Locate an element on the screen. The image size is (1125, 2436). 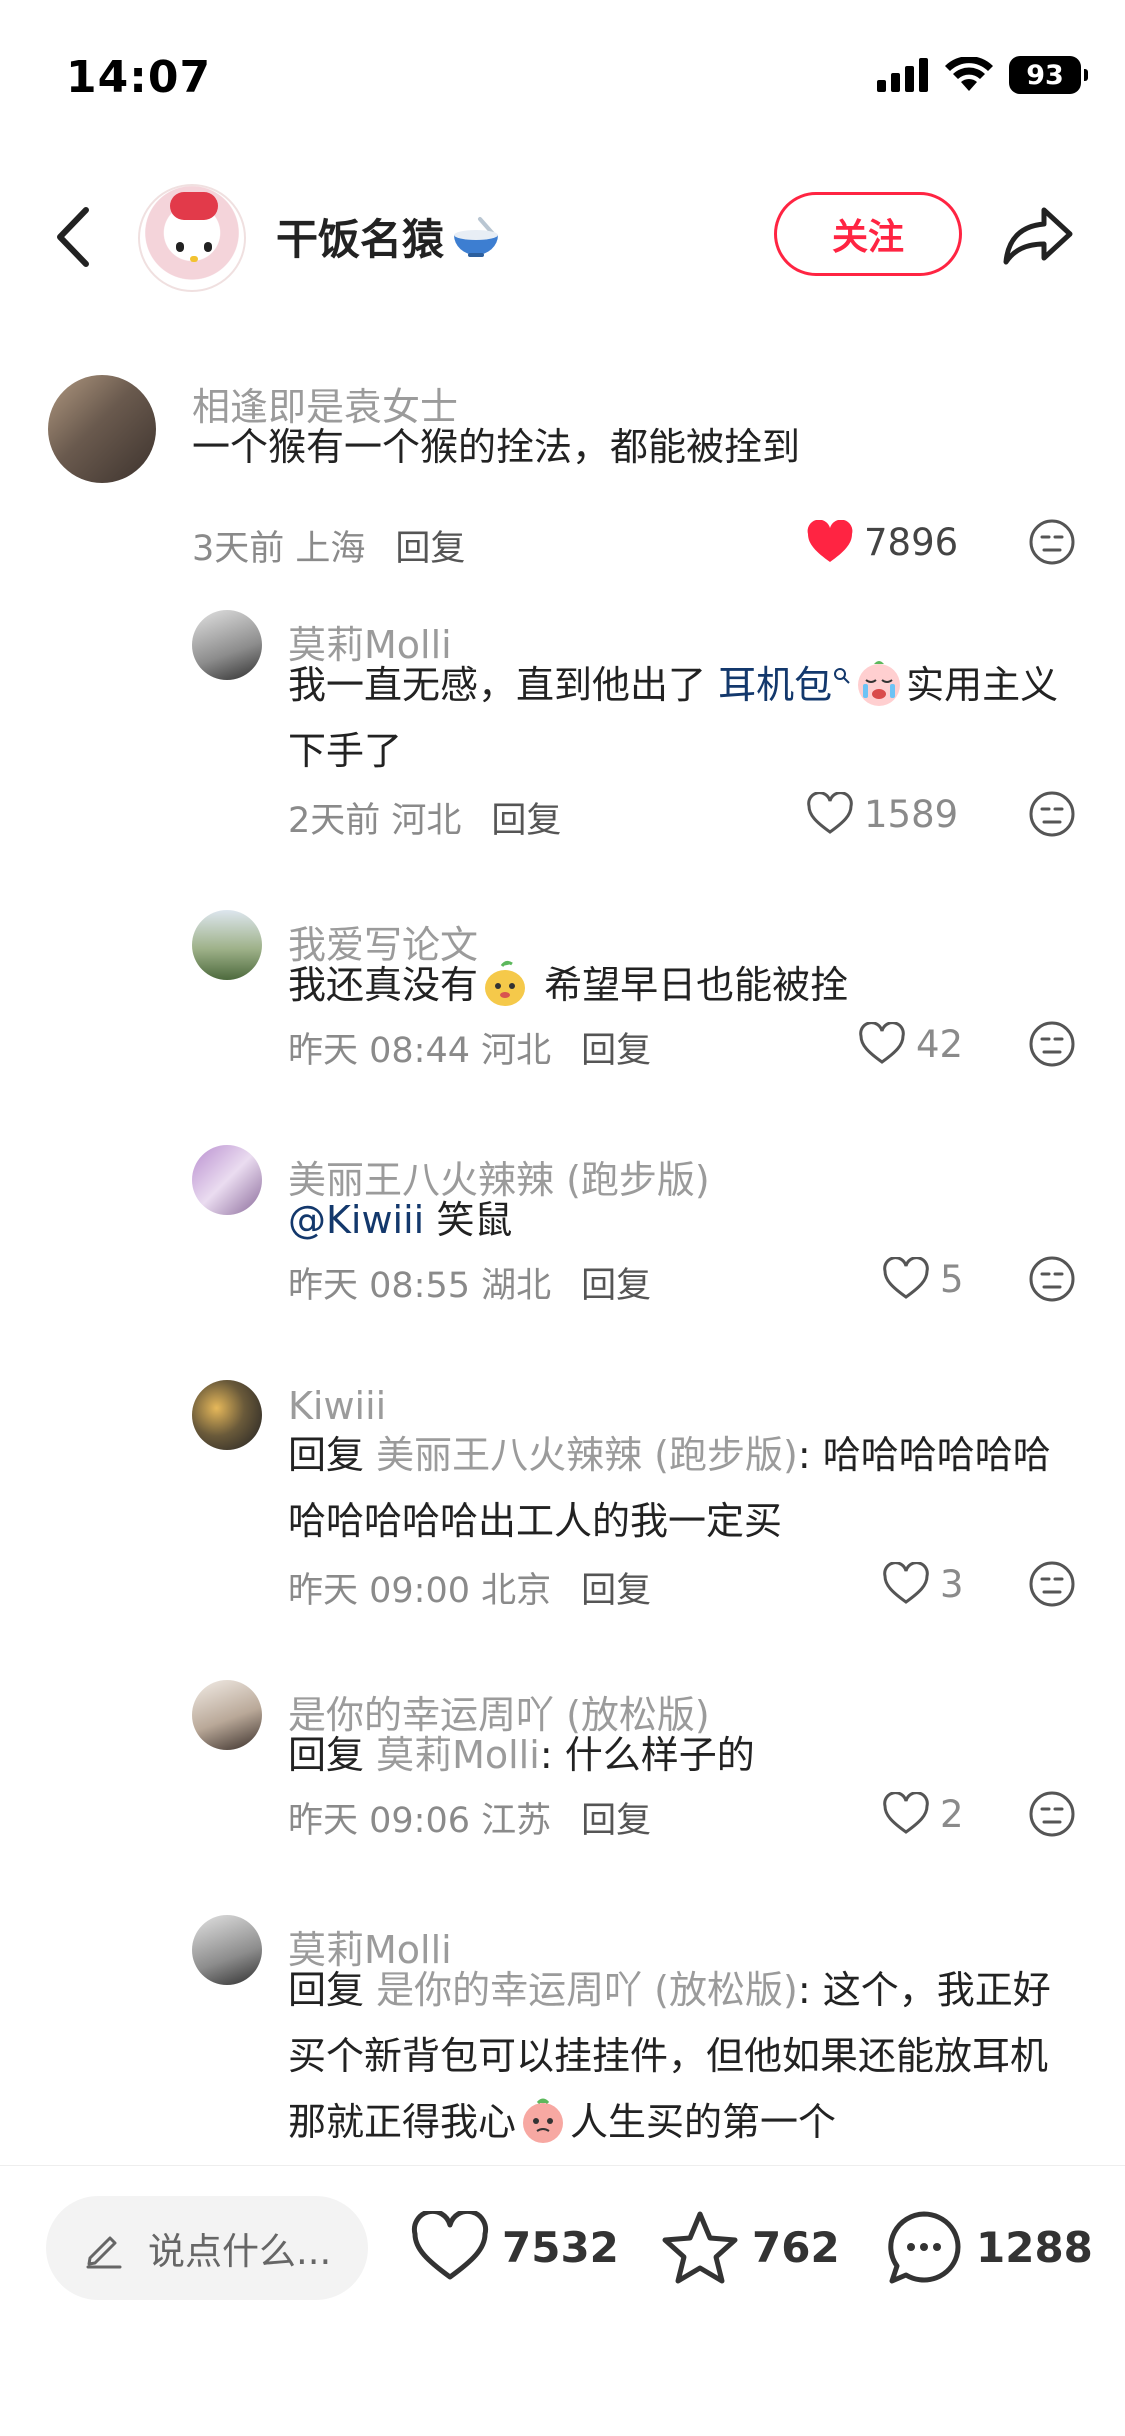
like-button: 5 is located at coordinates (923, 1279).